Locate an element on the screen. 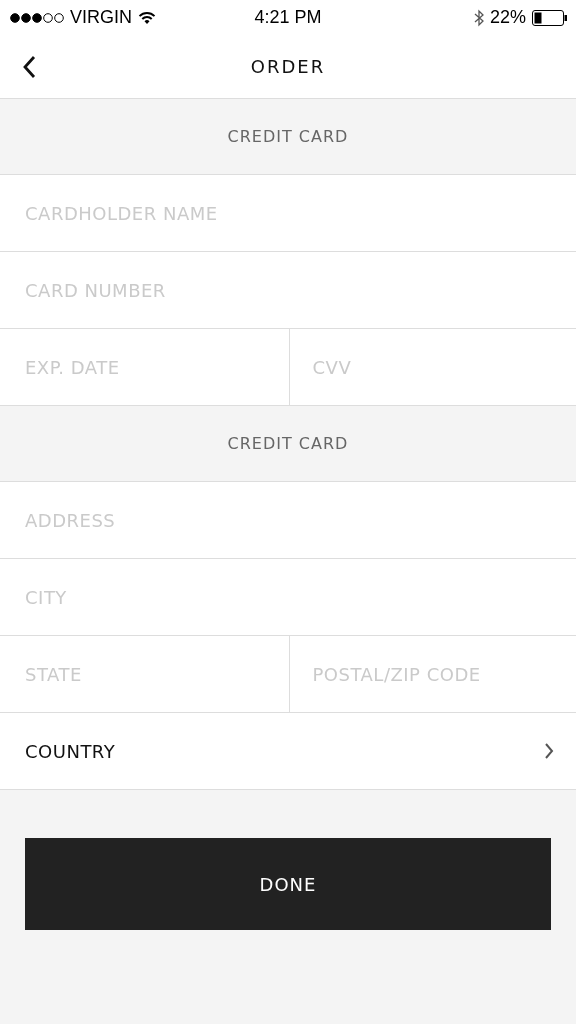 The image size is (576, 1024). country-selector: COUNTRY is located at coordinates (288, 751).